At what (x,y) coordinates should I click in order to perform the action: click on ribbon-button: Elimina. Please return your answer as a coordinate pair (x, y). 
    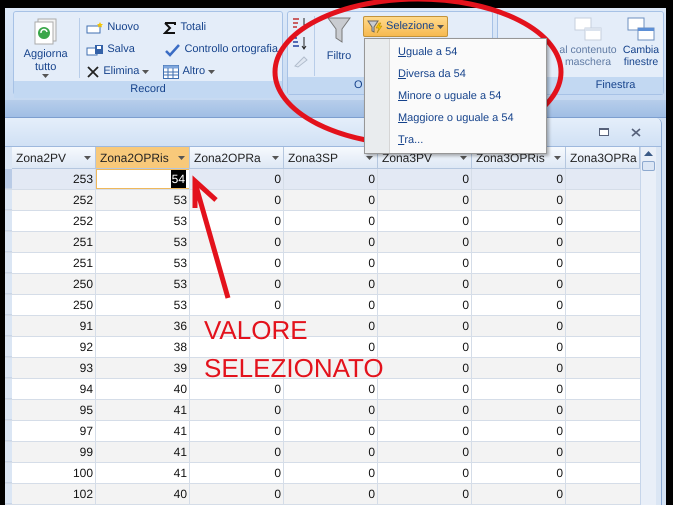
    Looking at the image, I should click on (122, 71).